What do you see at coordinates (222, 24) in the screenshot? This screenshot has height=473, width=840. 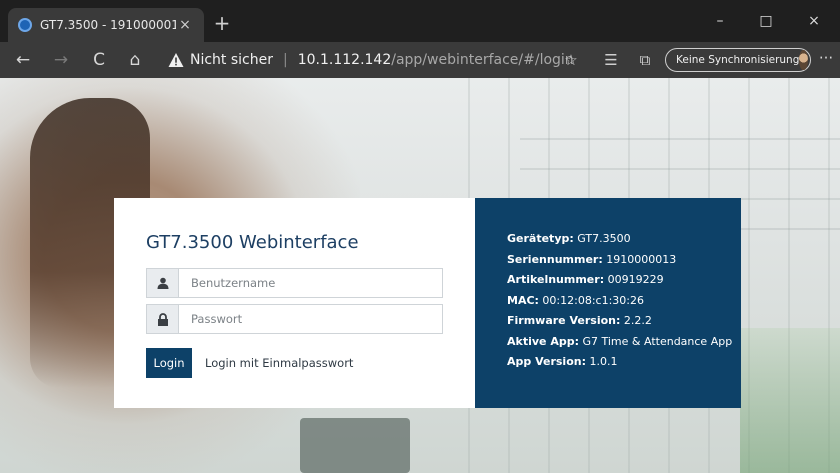 I see `new-tab-button: +` at bounding box center [222, 24].